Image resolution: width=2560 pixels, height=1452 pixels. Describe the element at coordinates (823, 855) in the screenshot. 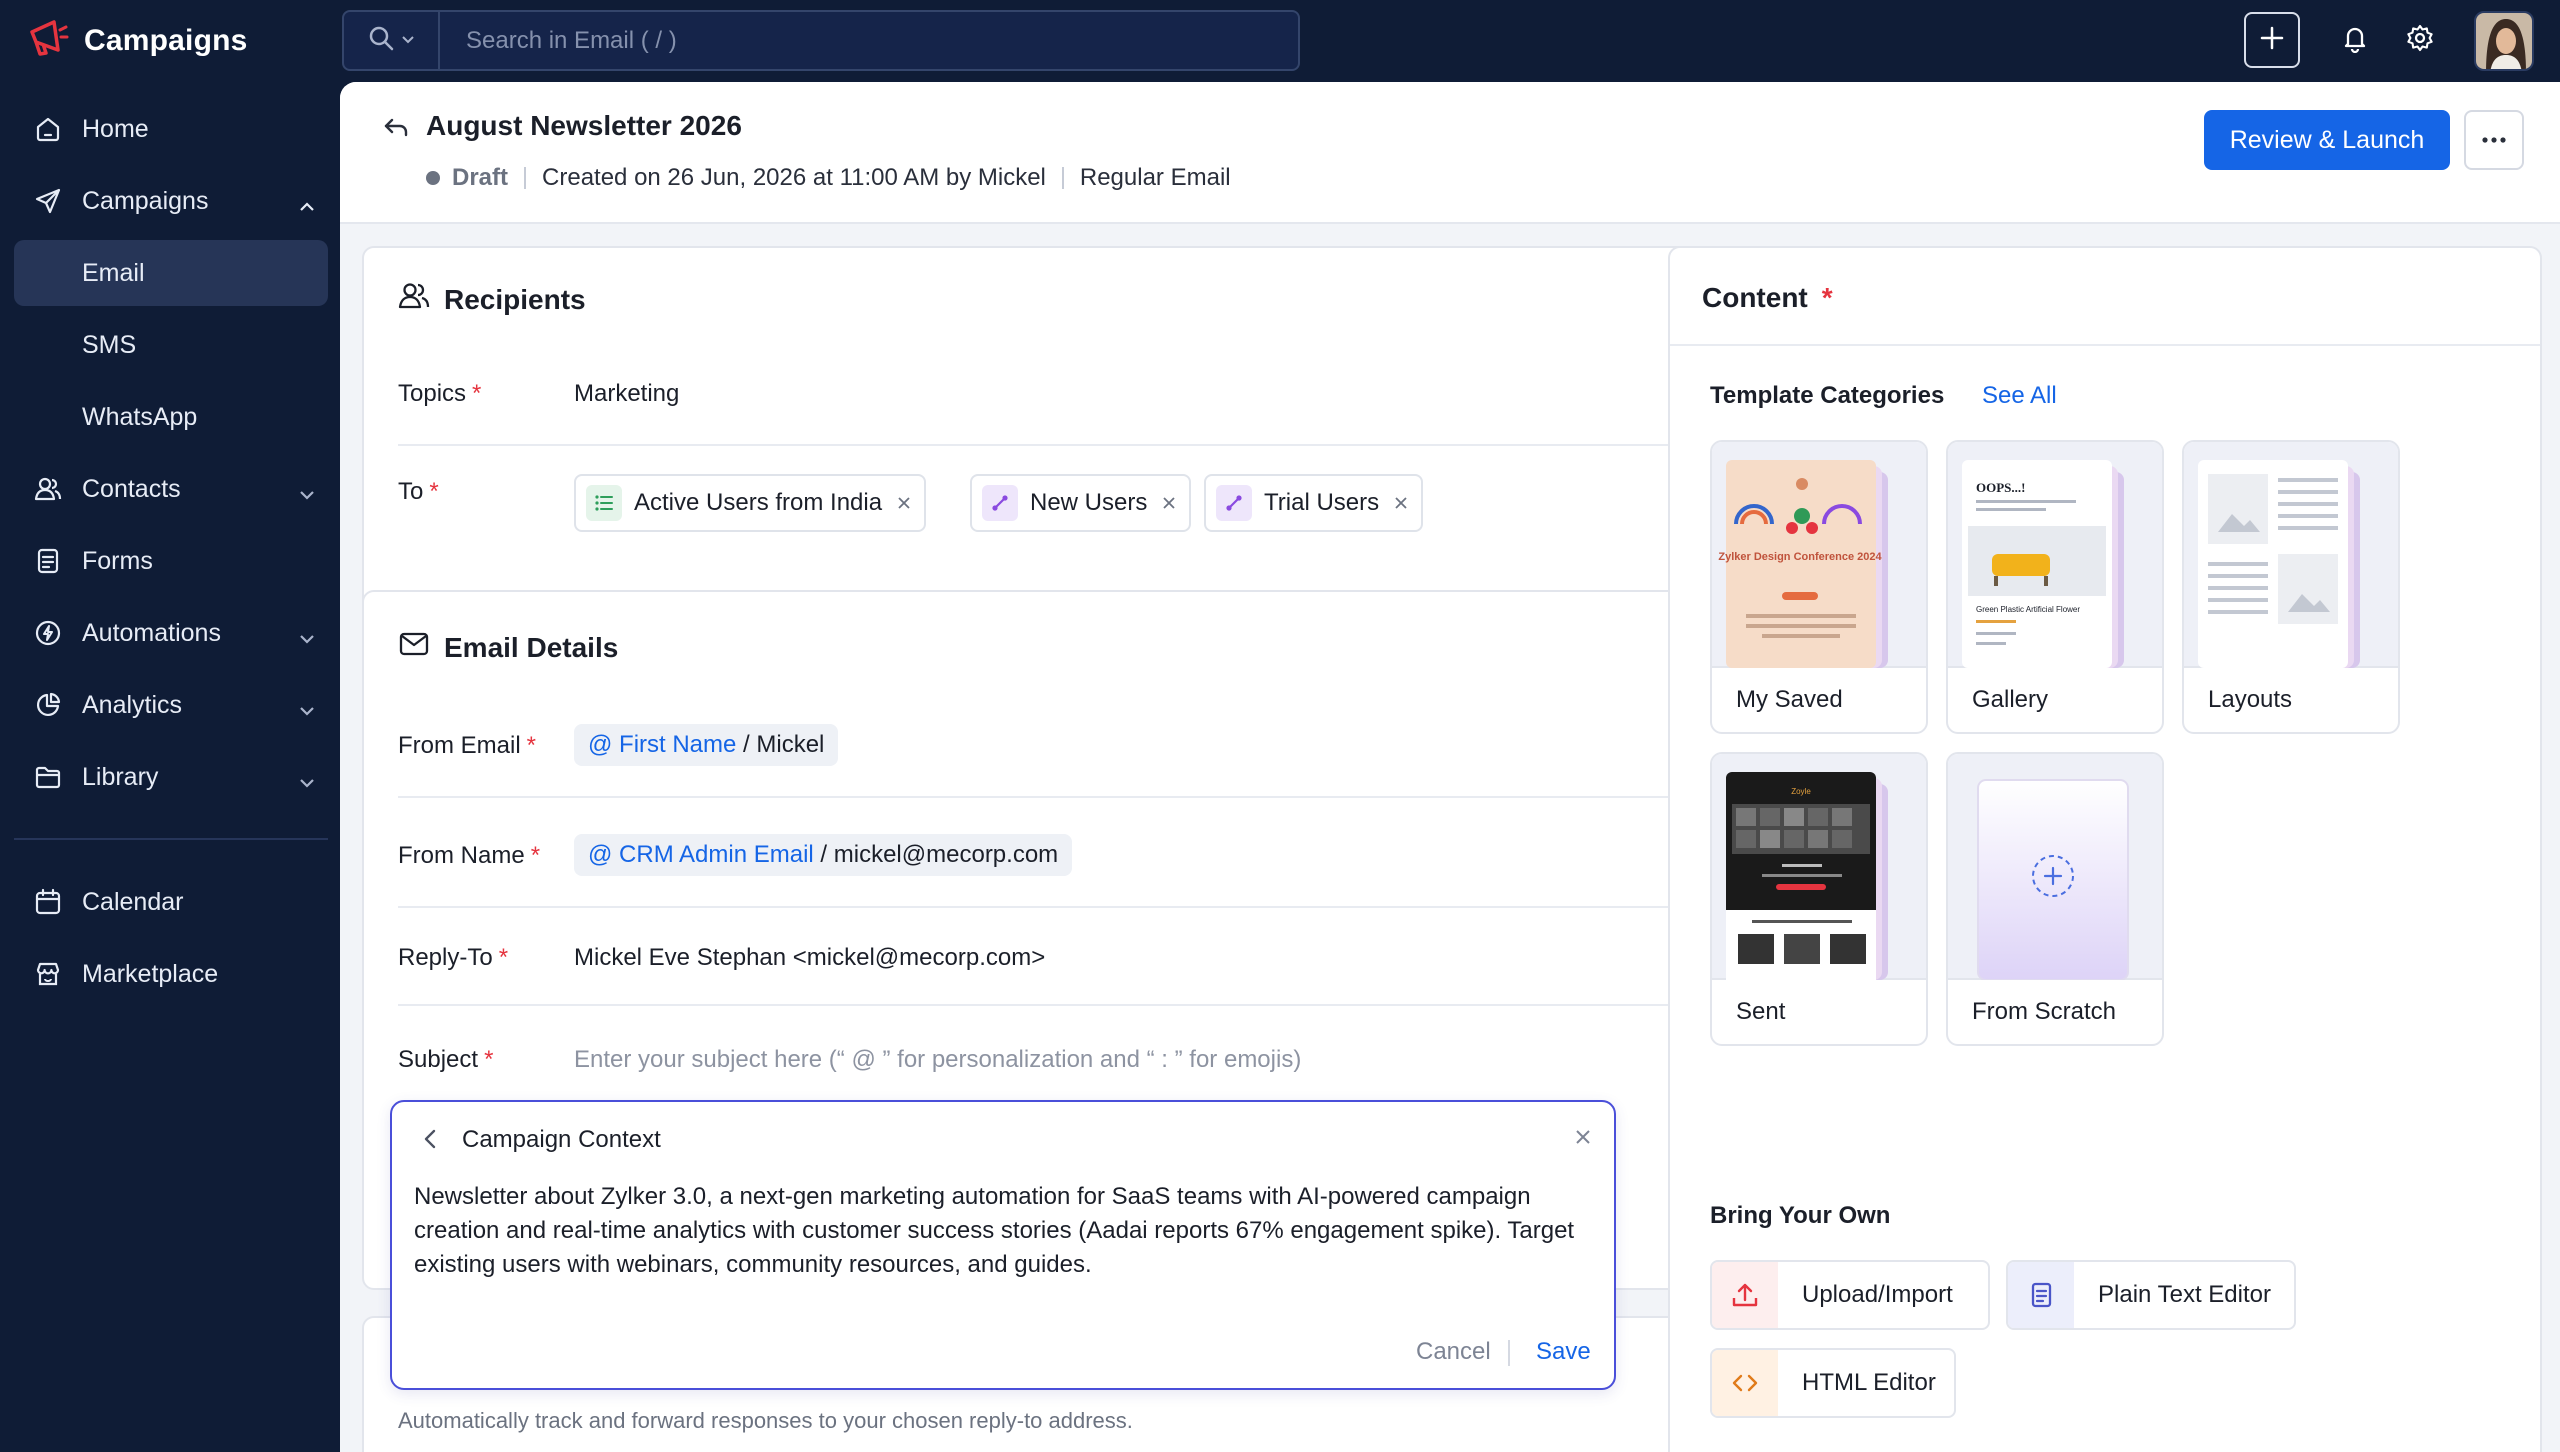

I see `from-name-field: @ CRM Admin Email / mickel@mecorp.com` at that location.